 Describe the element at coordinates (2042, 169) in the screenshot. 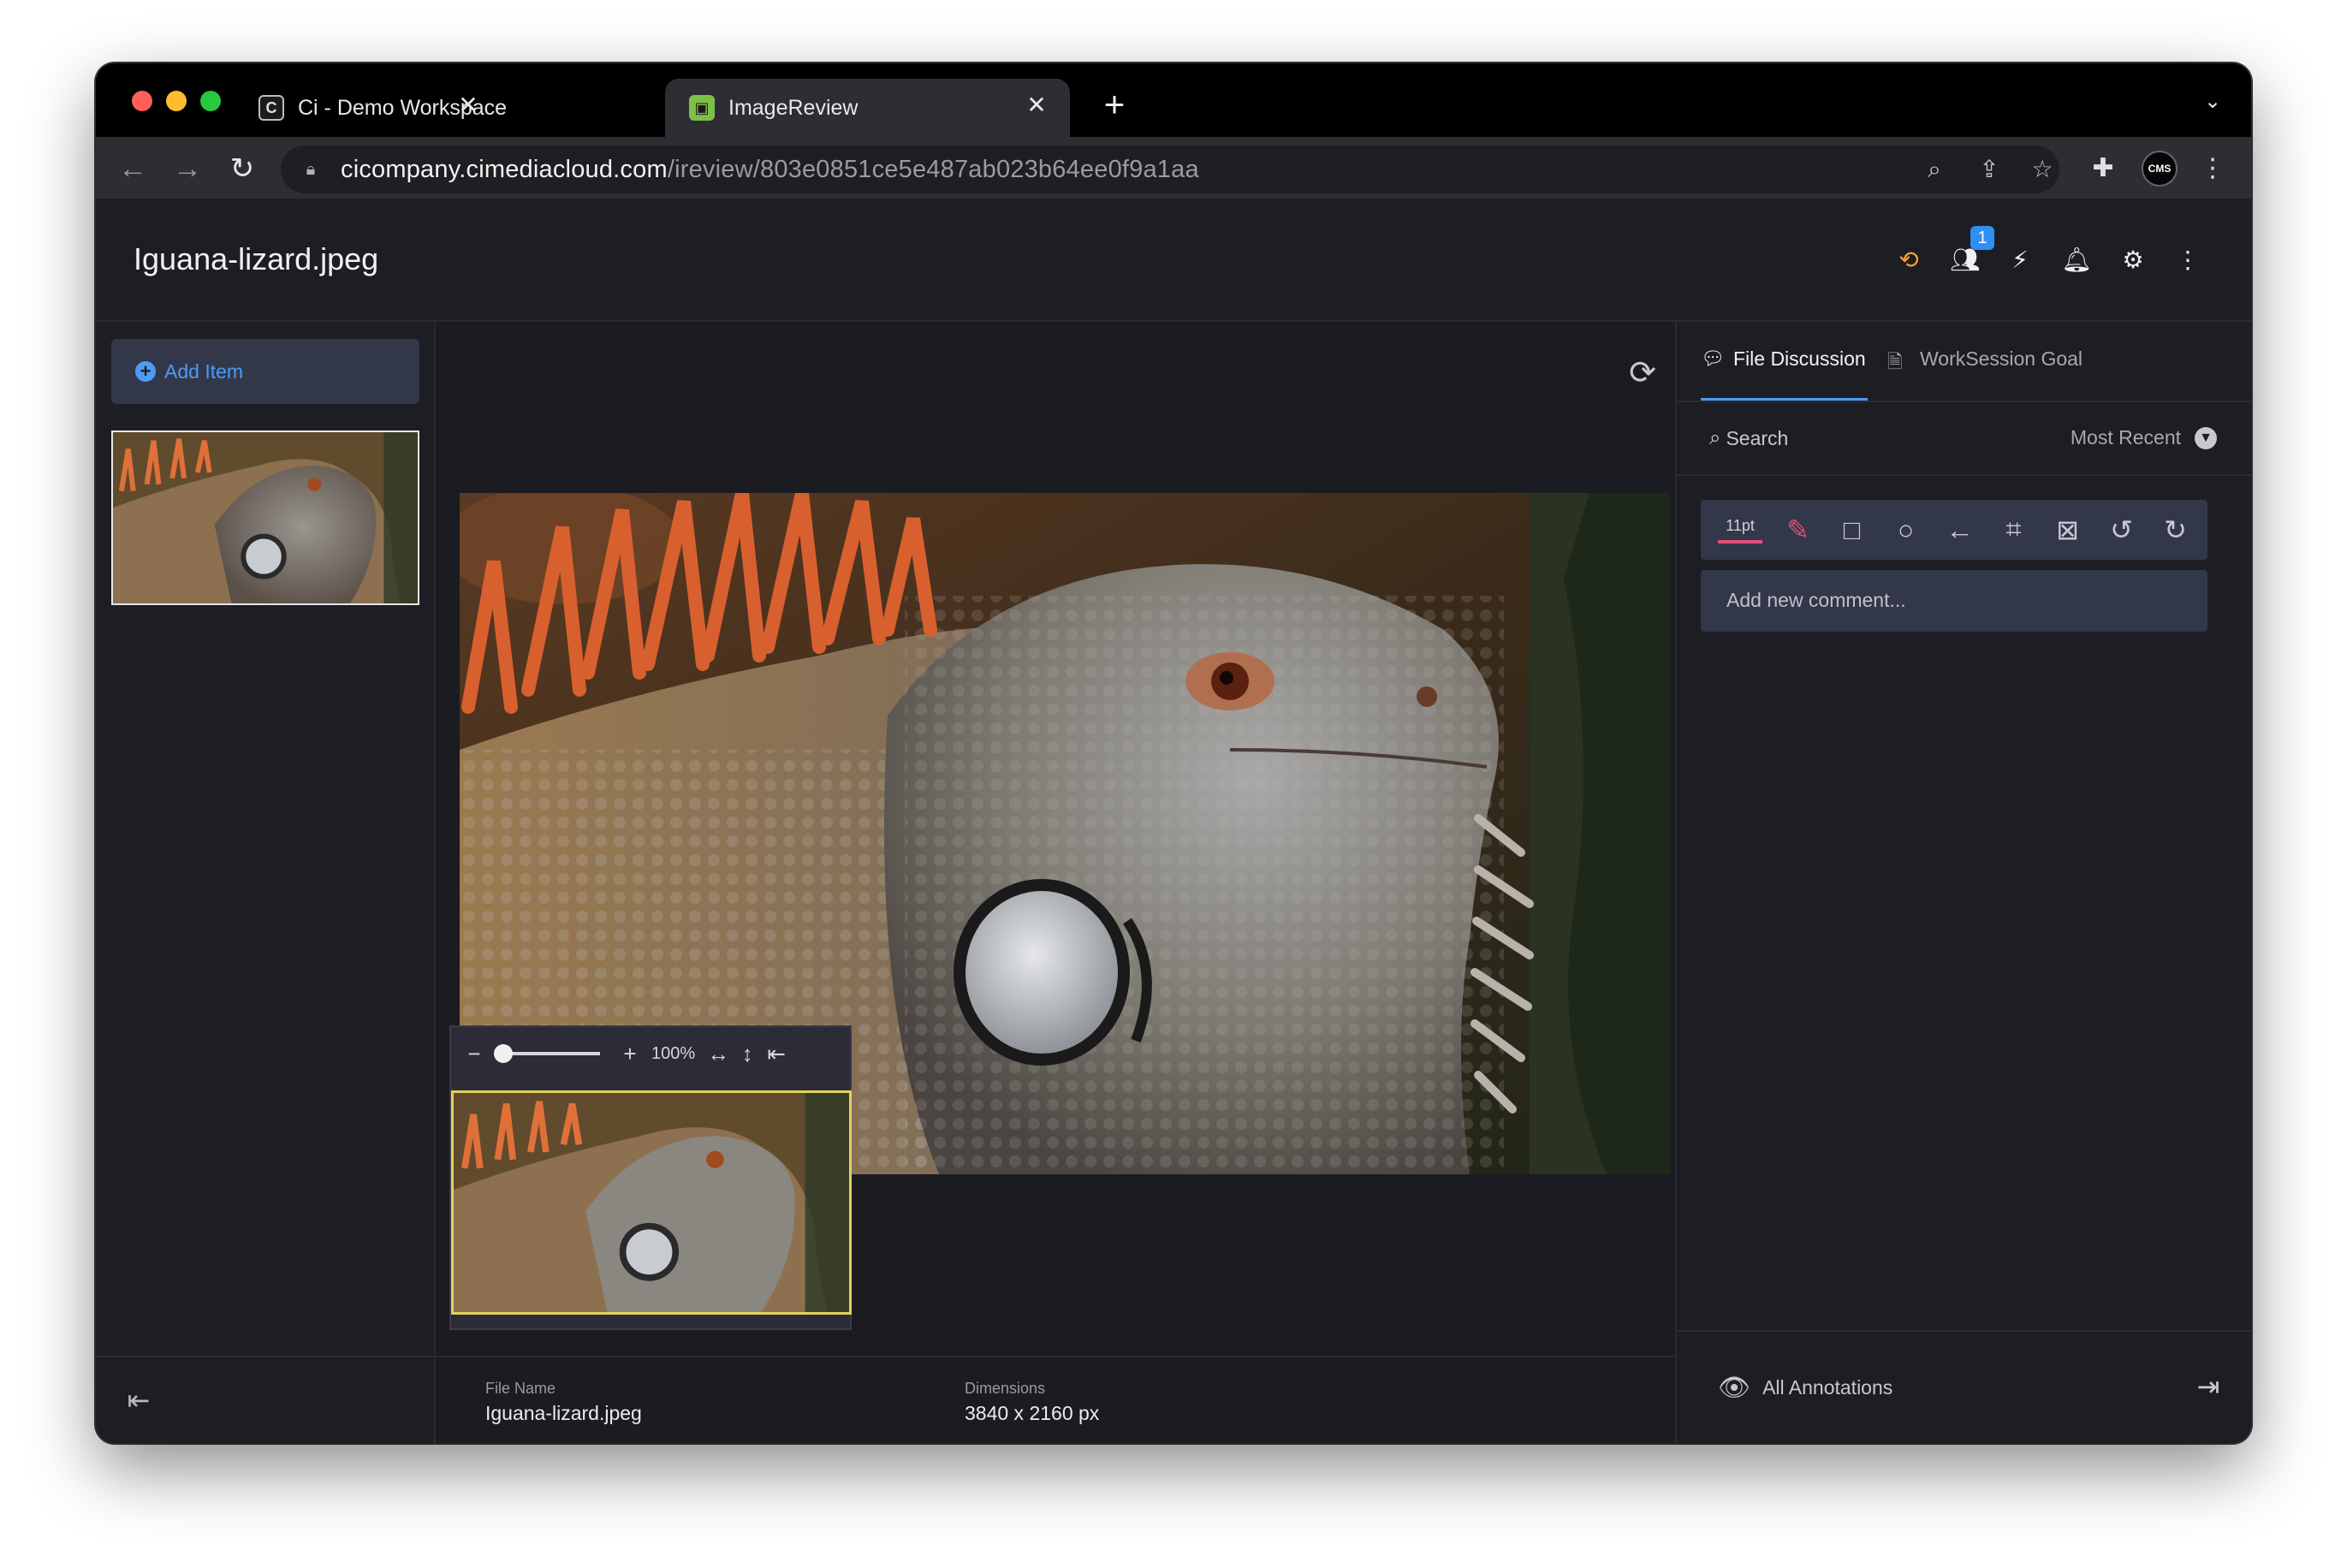

I see `star-icon: ☆` at that location.